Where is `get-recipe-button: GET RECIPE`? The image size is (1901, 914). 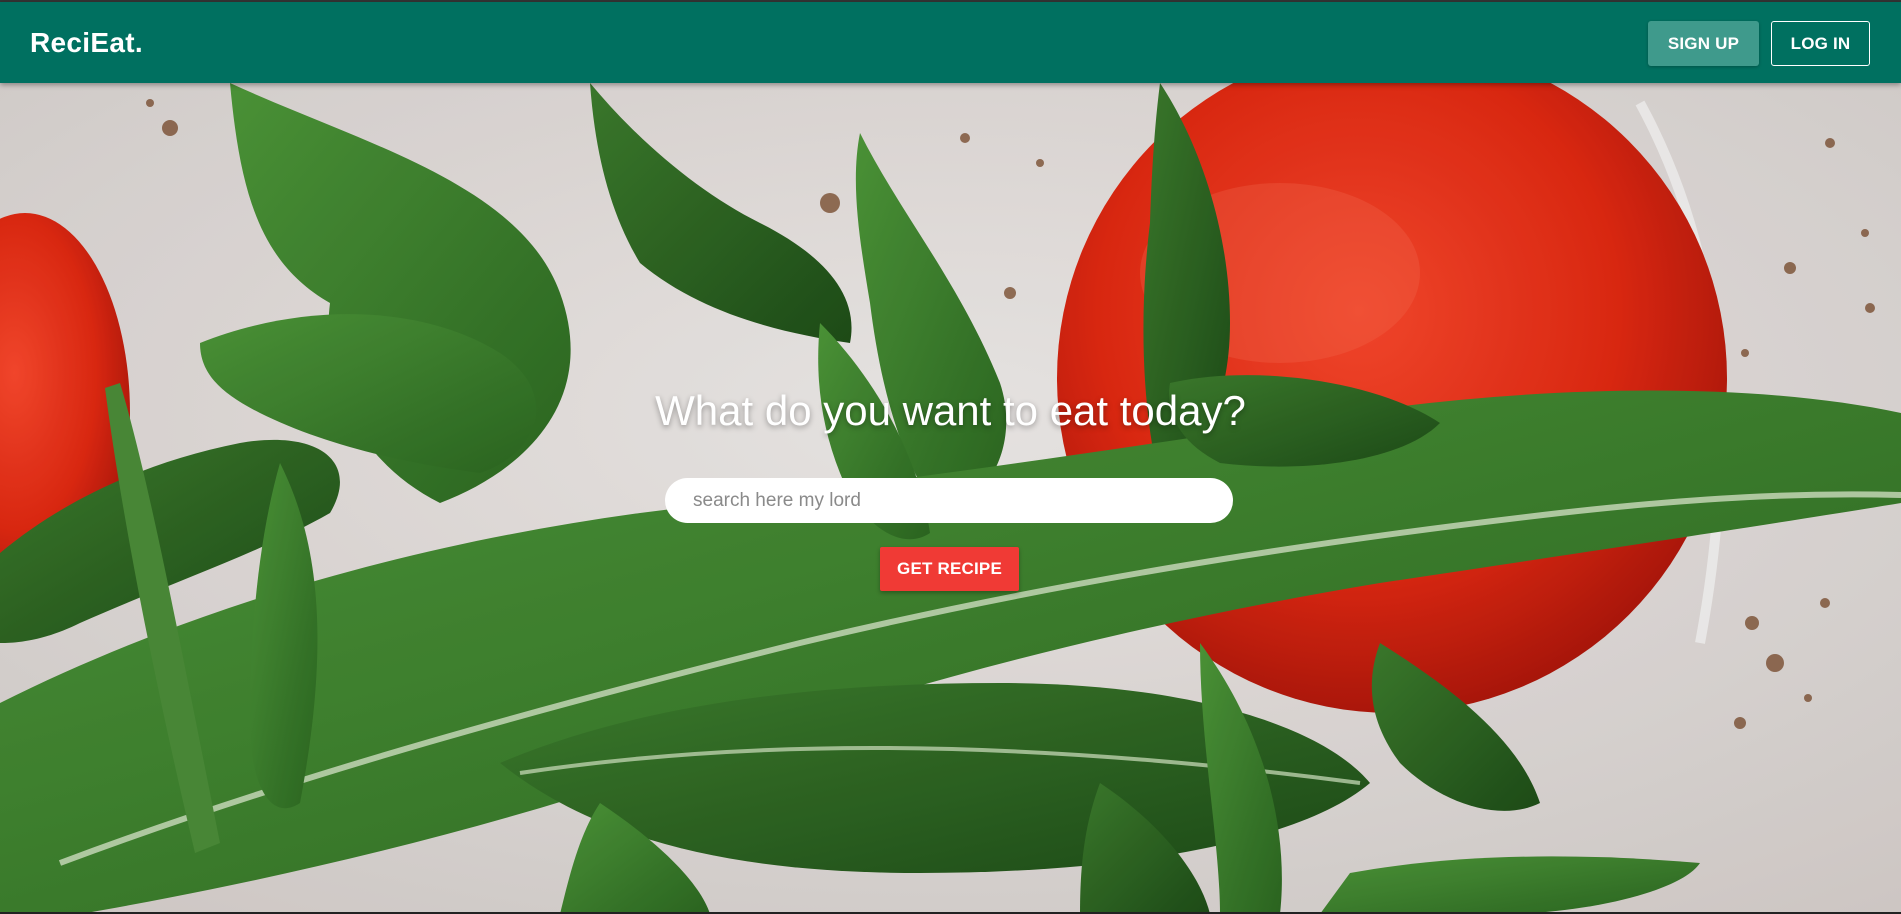
get-recipe-button: GET RECIPE is located at coordinates (949, 569).